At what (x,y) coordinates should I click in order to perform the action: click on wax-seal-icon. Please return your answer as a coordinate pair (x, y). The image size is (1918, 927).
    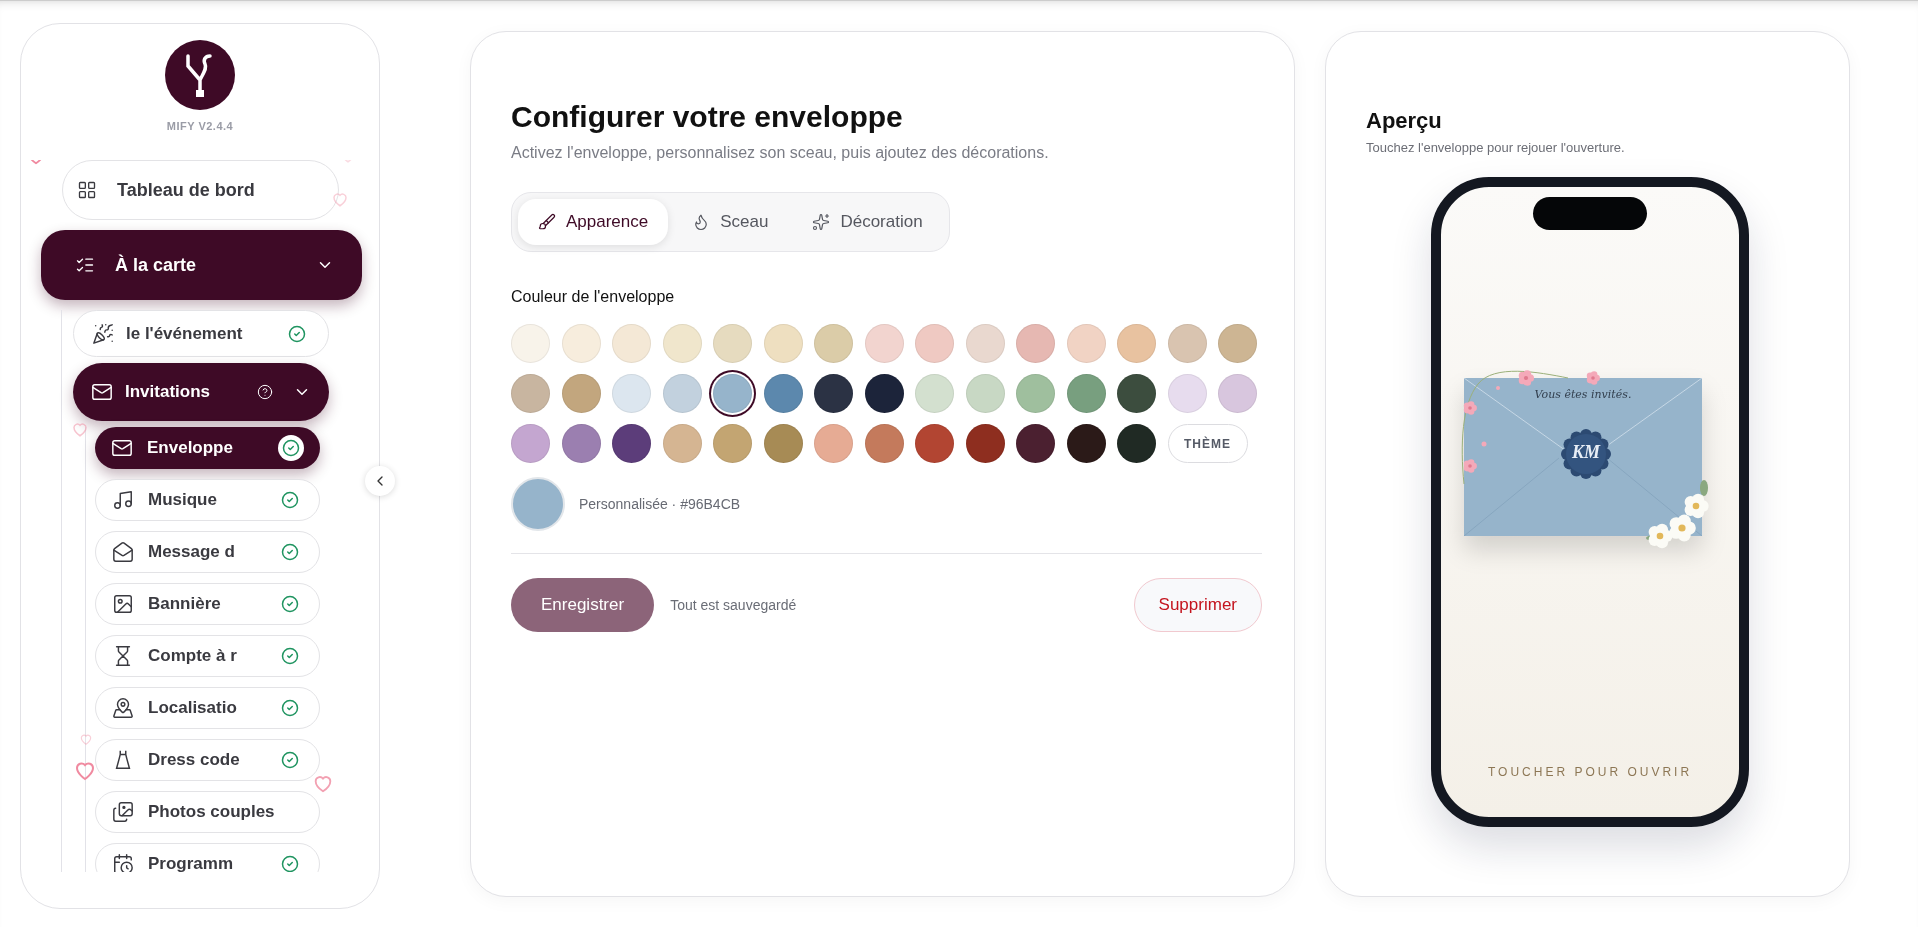
    Looking at the image, I should click on (1586, 454).